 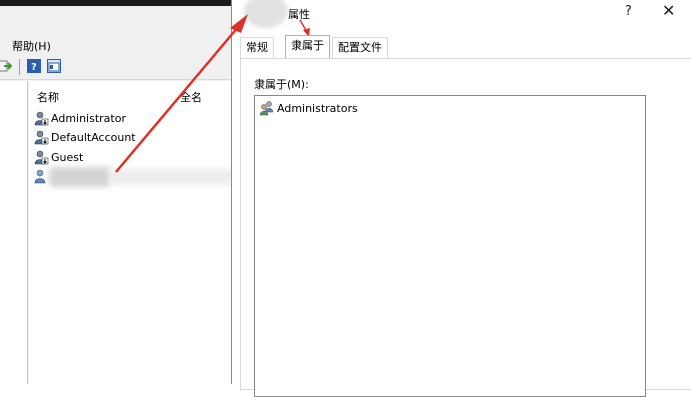 What do you see at coordinates (116, 45) in the screenshot?
I see `menu-bar: 帮助(H)` at bounding box center [116, 45].